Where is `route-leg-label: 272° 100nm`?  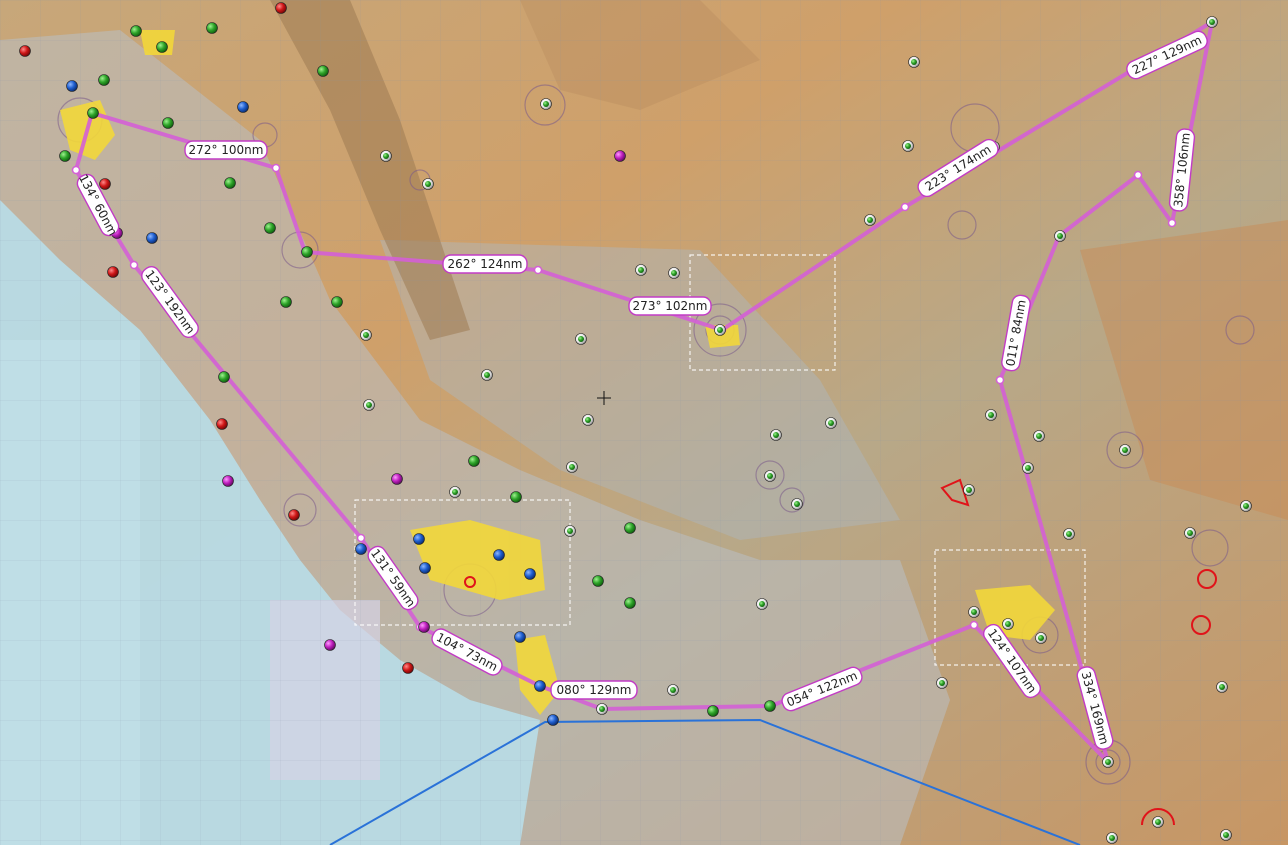 route-leg-label: 272° 100nm is located at coordinates (226, 150).